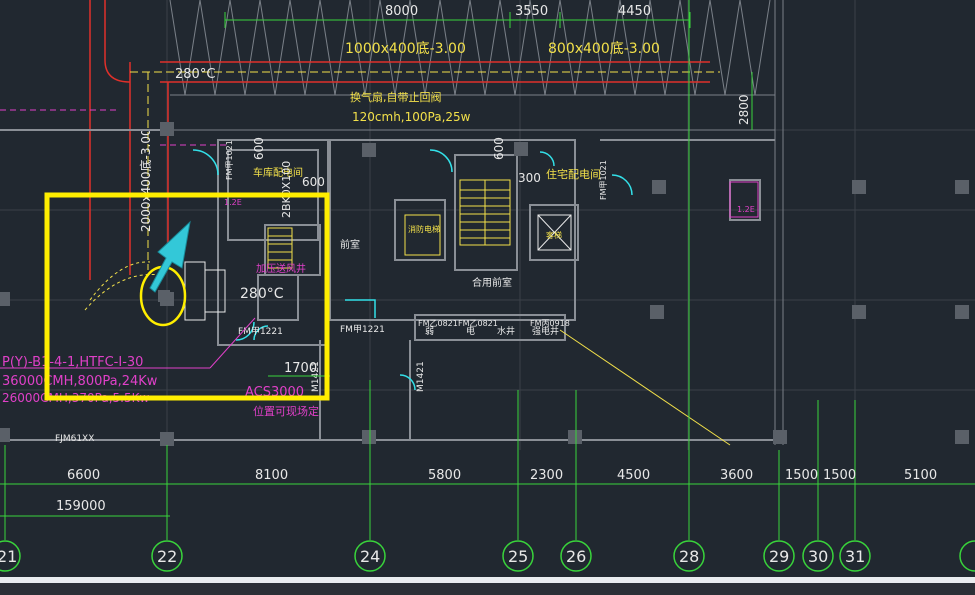  What do you see at coordinates (499, 148) in the screenshot?
I see `dim-600-b: 600` at bounding box center [499, 148].